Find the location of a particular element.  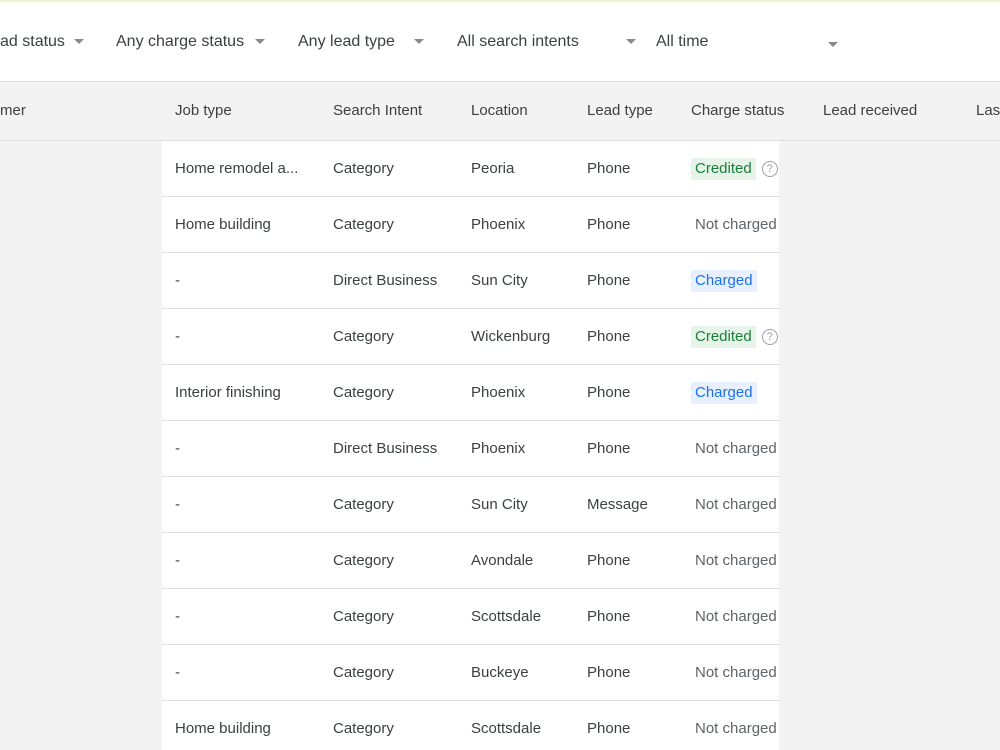

table-row: - Category Buckeye Phone Not charged is located at coordinates (470, 673).